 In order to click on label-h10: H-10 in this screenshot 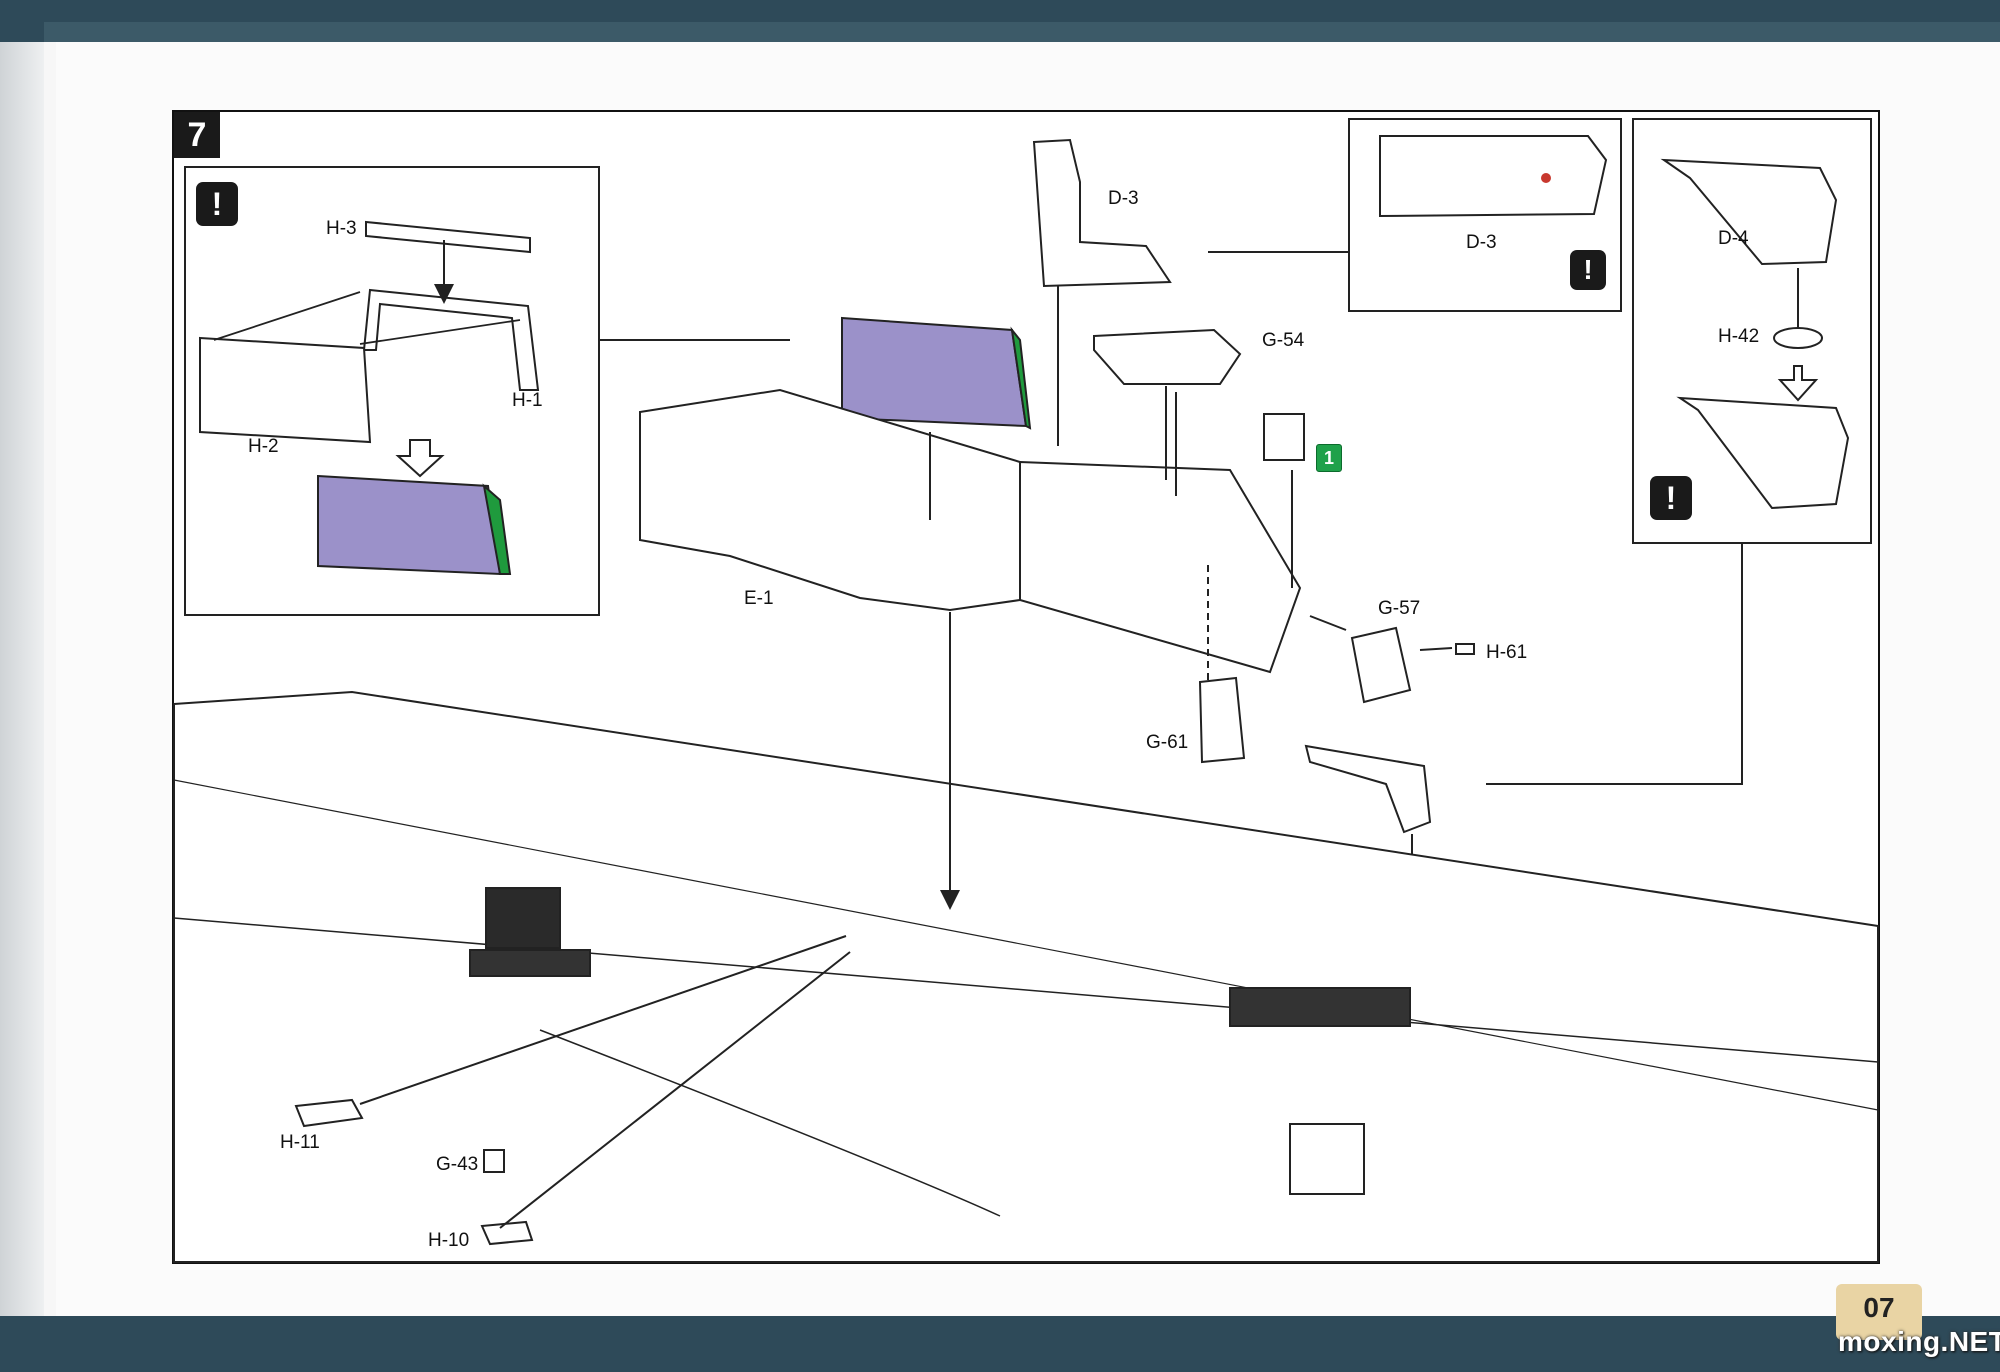, I will do `click(449, 1240)`.